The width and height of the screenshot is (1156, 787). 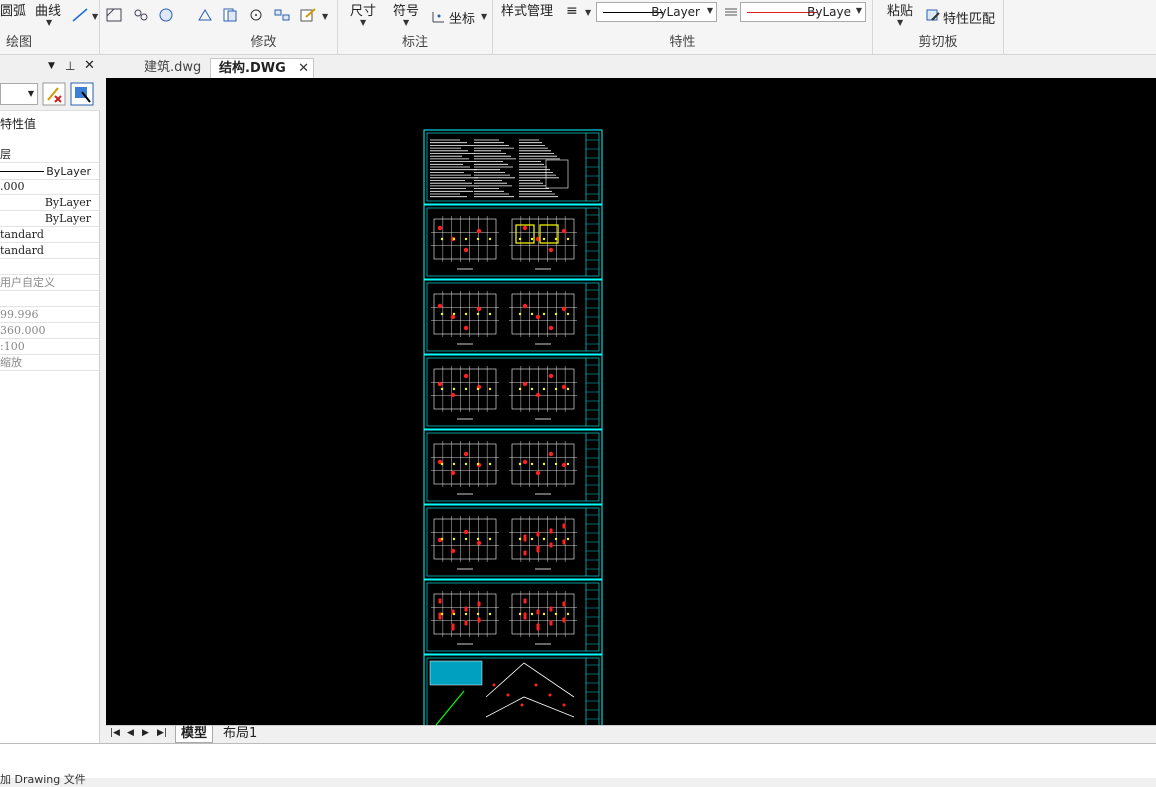 I want to click on style-manager-button: 样式管理, so click(x=527, y=9).